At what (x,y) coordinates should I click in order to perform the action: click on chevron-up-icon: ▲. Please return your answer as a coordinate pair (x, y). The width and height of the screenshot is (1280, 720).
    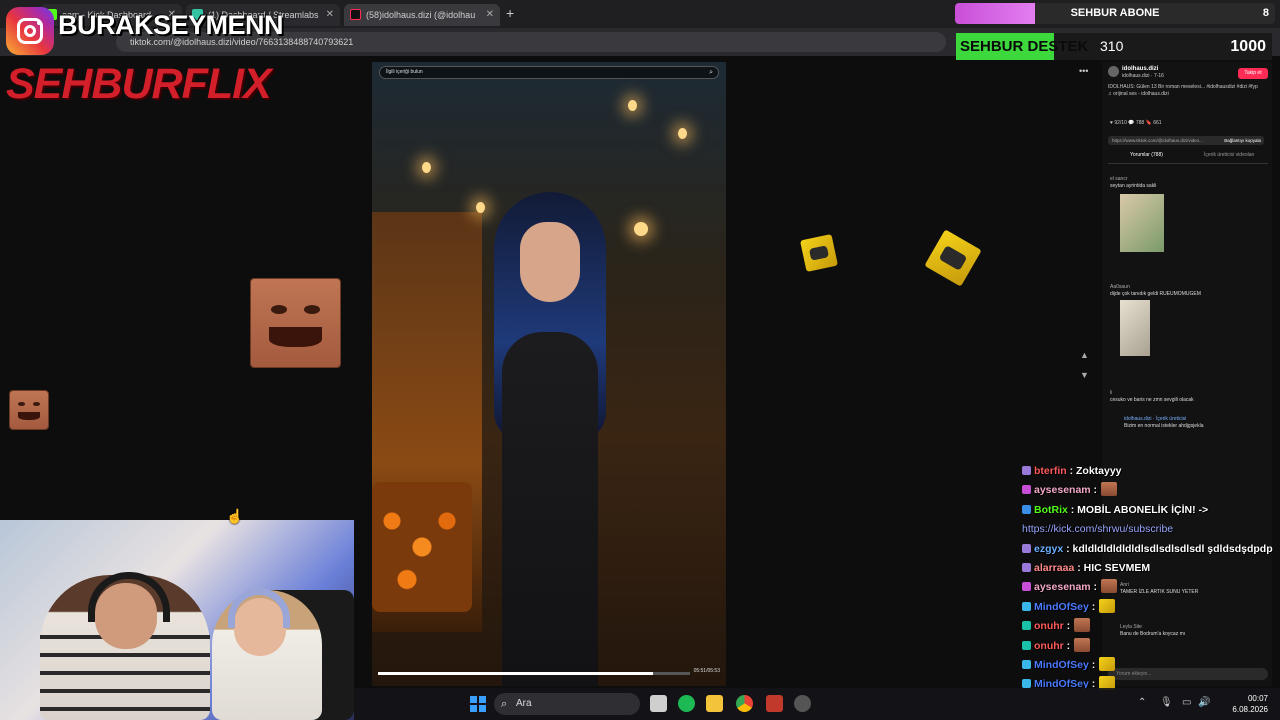
    Looking at the image, I should click on (1084, 355).